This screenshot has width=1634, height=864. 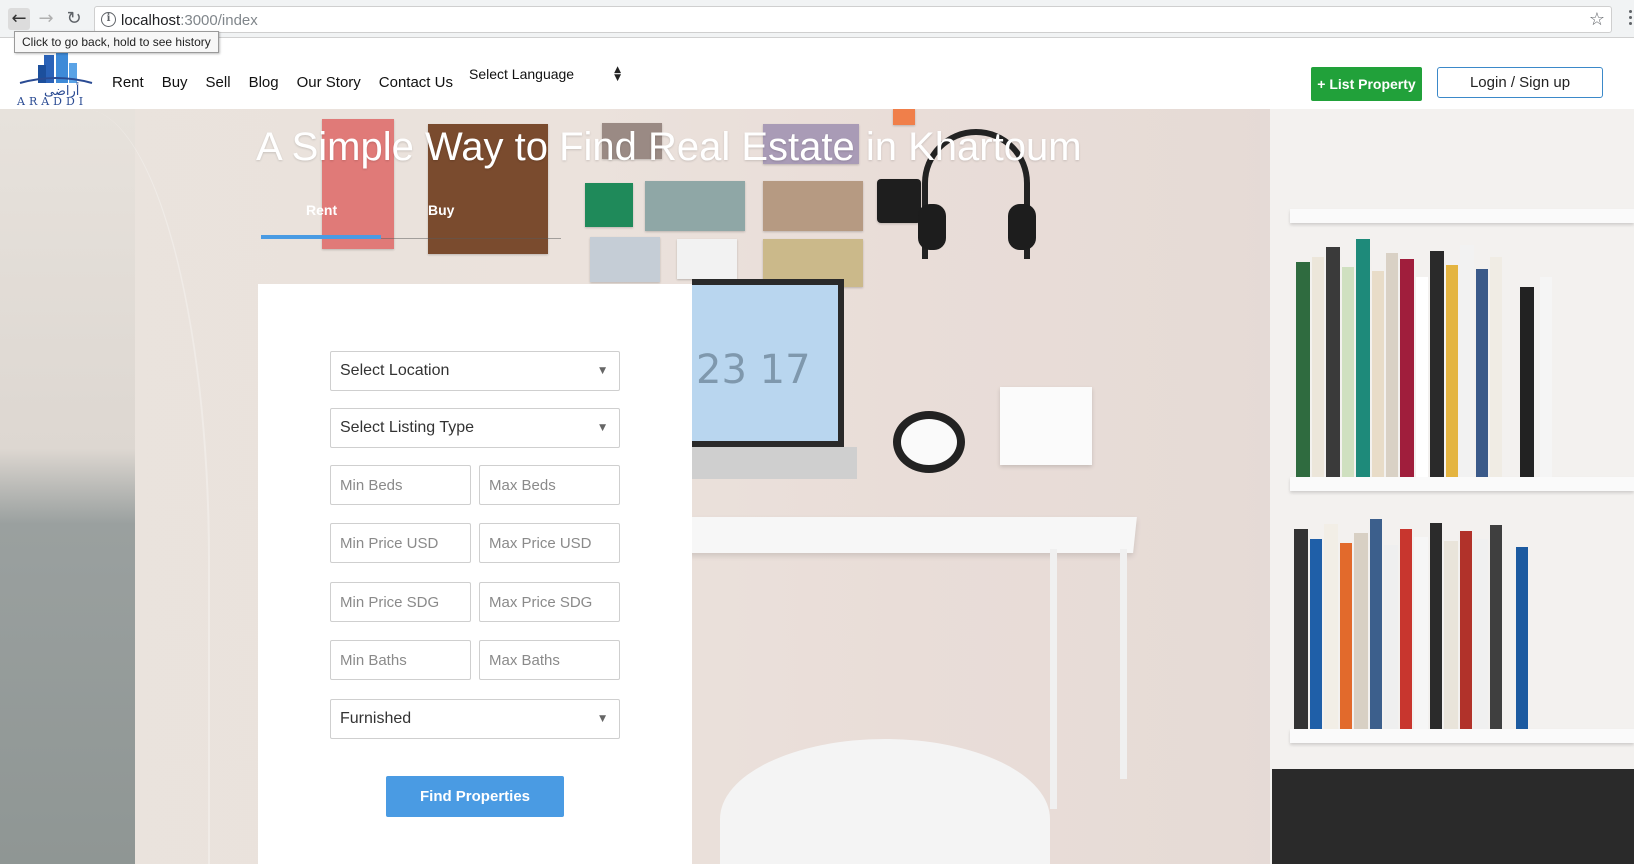 What do you see at coordinates (105, 486) in the screenshot?
I see `background-curve` at bounding box center [105, 486].